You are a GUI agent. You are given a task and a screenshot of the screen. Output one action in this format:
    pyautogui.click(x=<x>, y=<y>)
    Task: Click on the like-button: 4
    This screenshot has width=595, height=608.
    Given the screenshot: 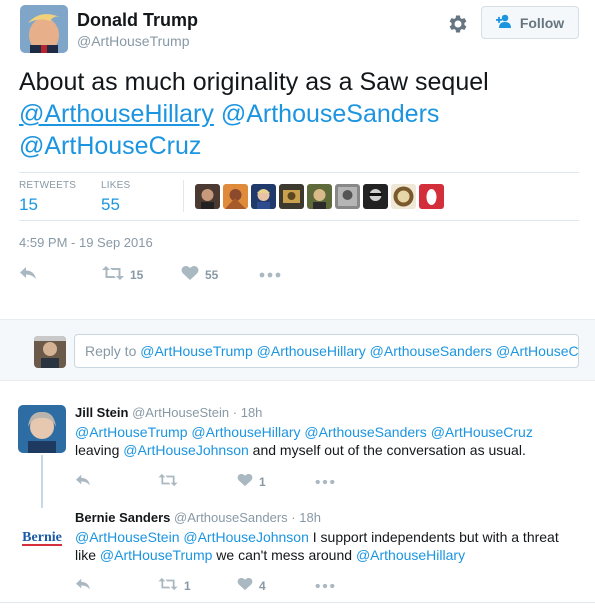 What is the action you would take?
    pyautogui.click(x=251, y=586)
    